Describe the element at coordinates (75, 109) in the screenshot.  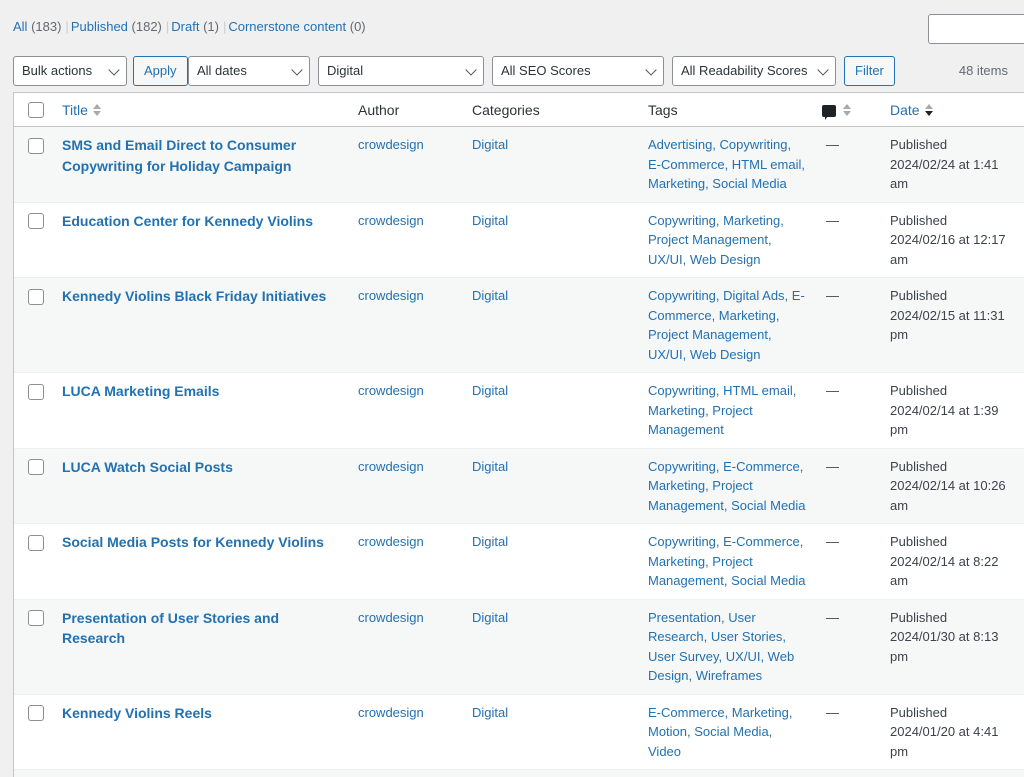
I see `column-title-label: Title` at that location.